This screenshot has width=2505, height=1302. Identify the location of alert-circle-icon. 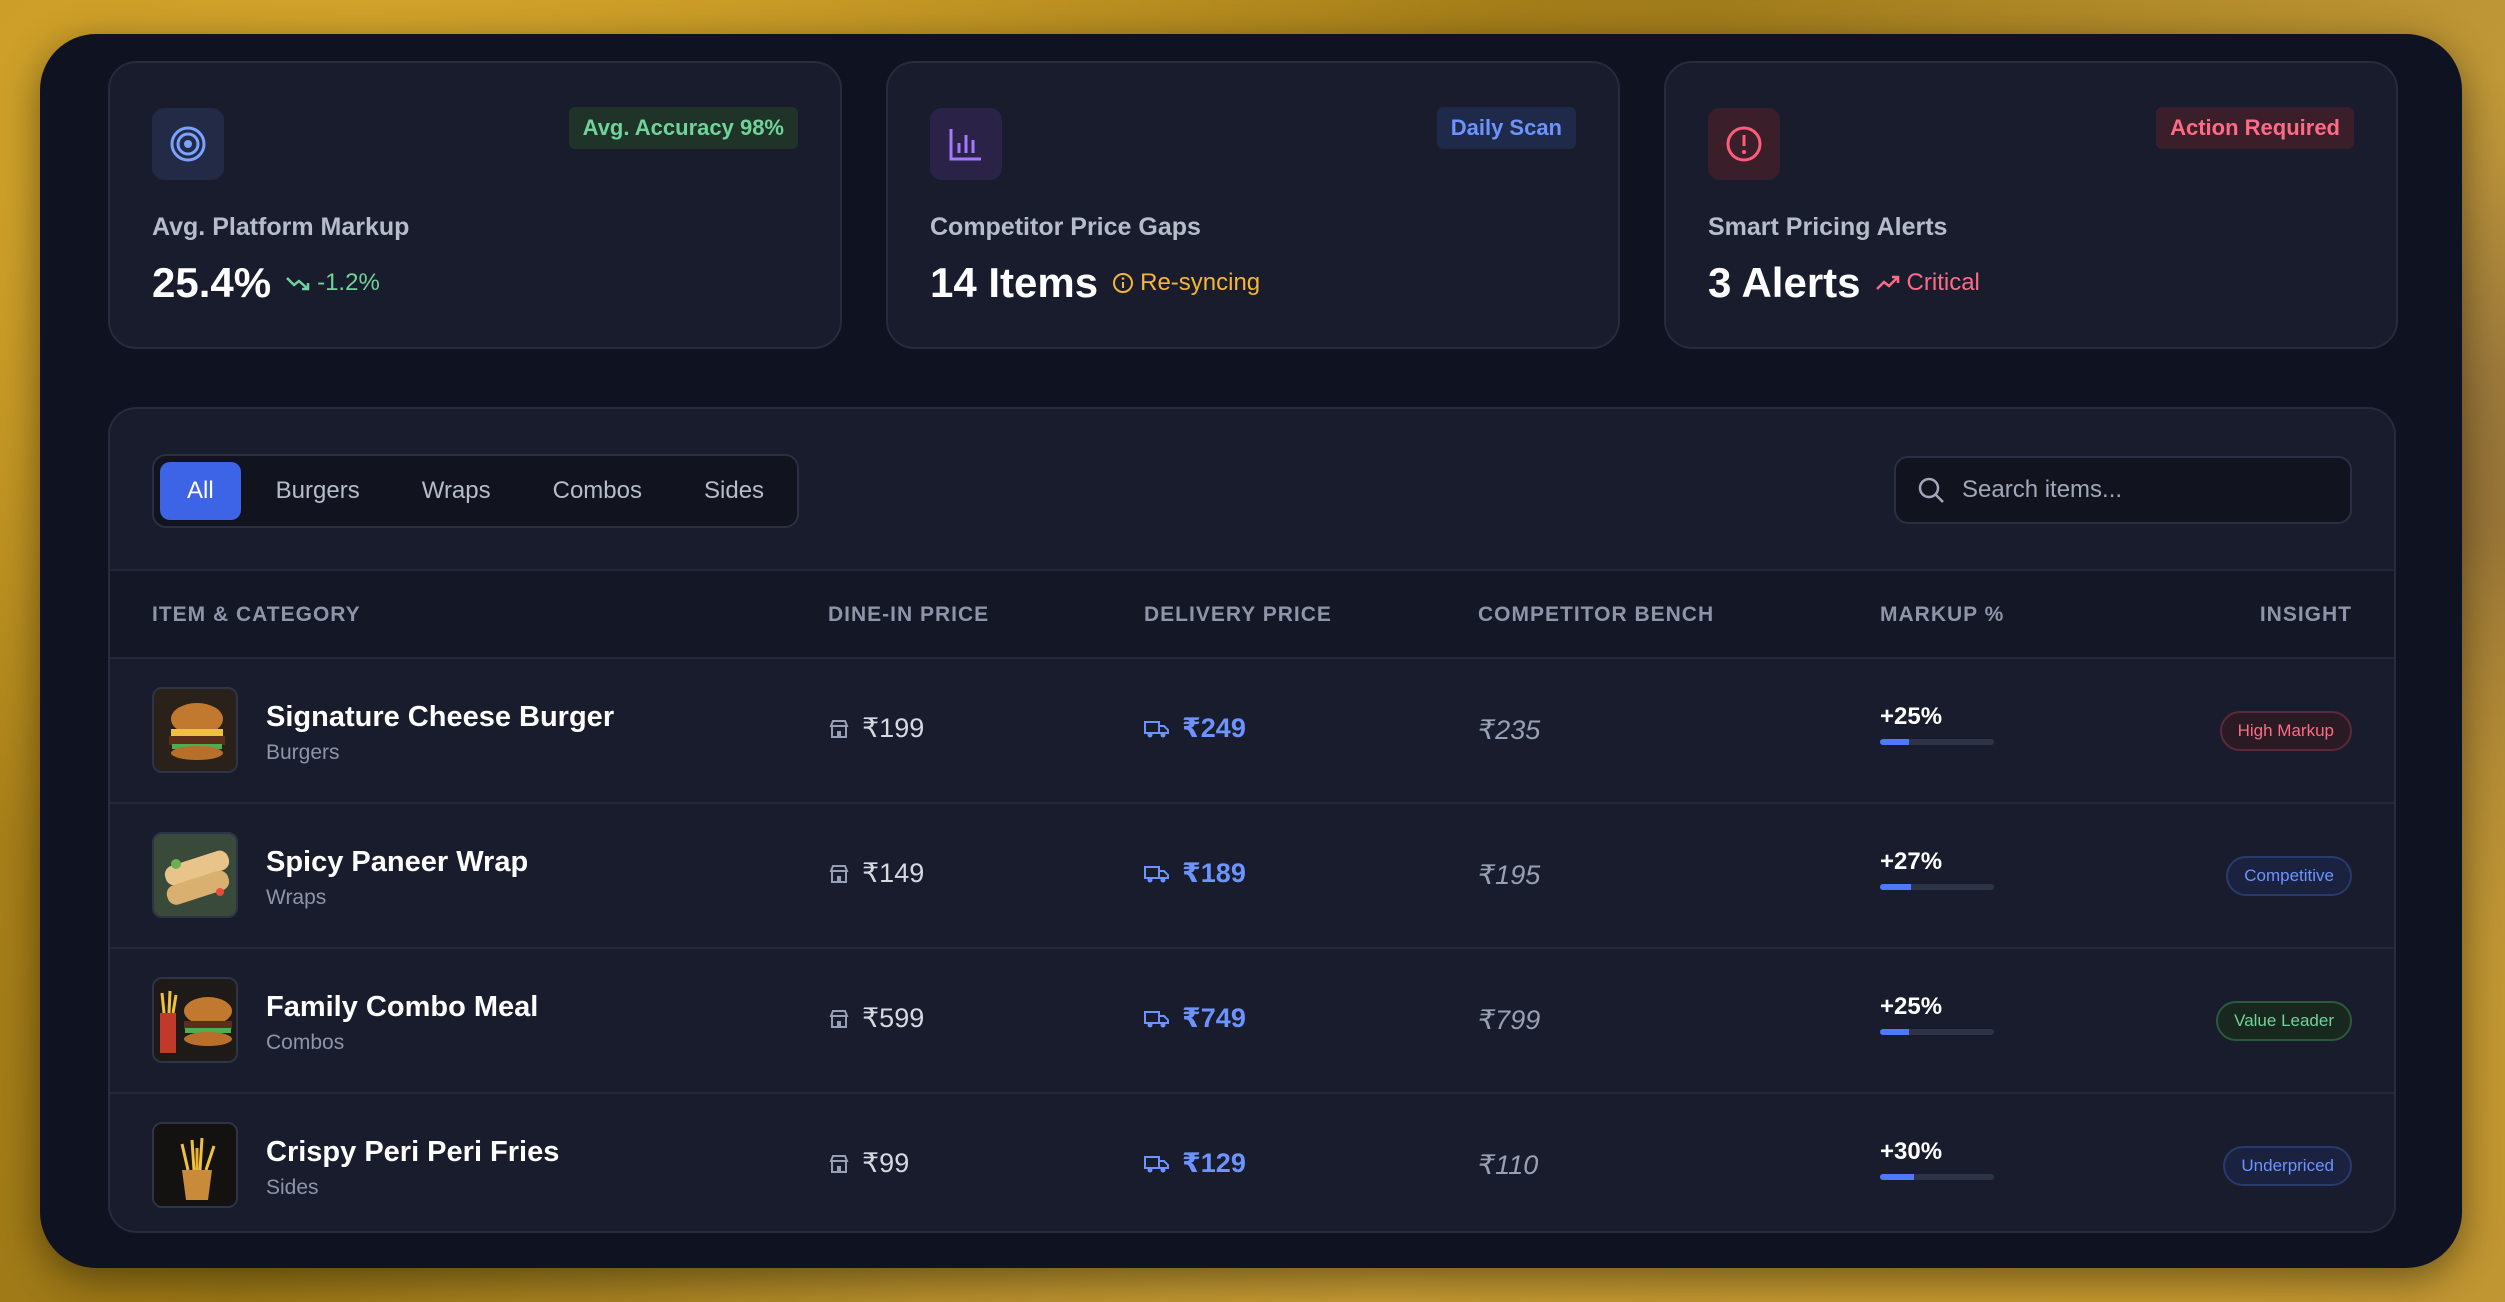
(1744, 144).